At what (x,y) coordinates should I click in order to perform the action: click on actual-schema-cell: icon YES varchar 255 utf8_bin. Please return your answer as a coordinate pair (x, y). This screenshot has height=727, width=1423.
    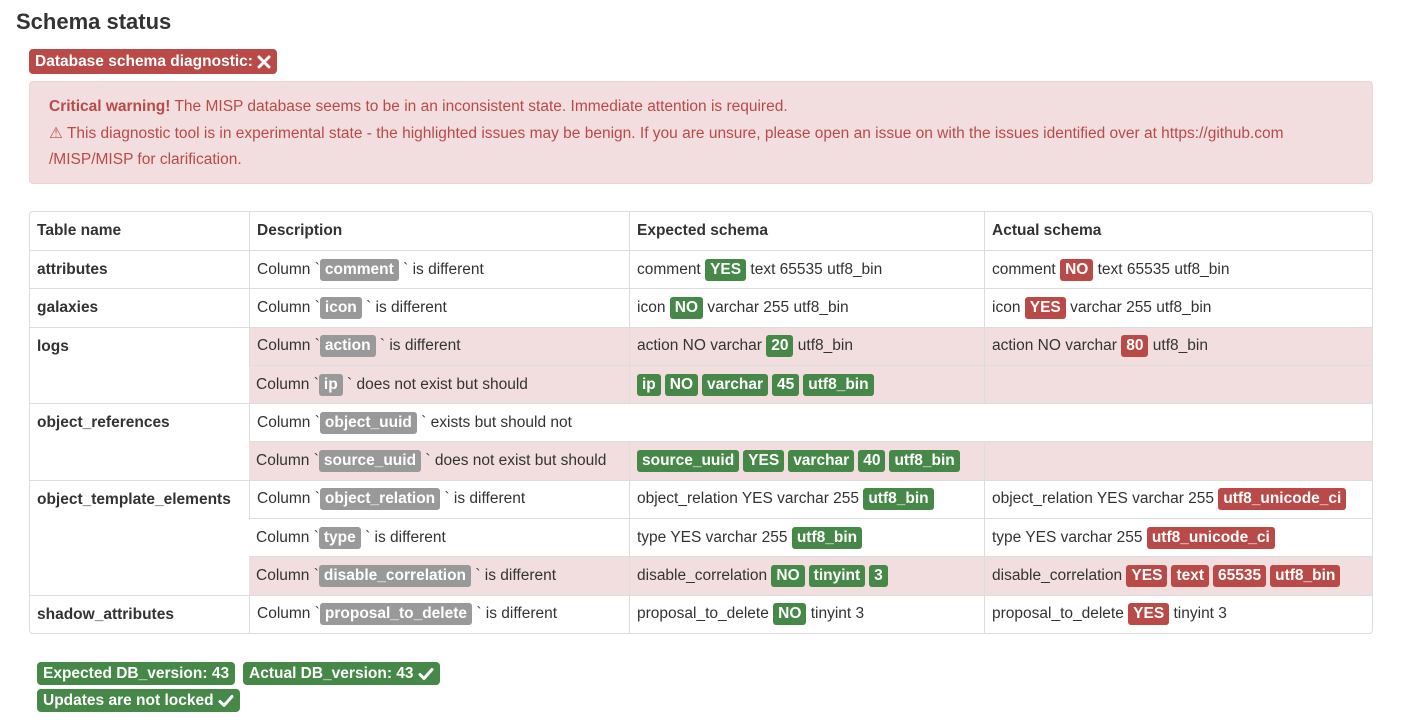
    Looking at the image, I should click on (1178, 307).